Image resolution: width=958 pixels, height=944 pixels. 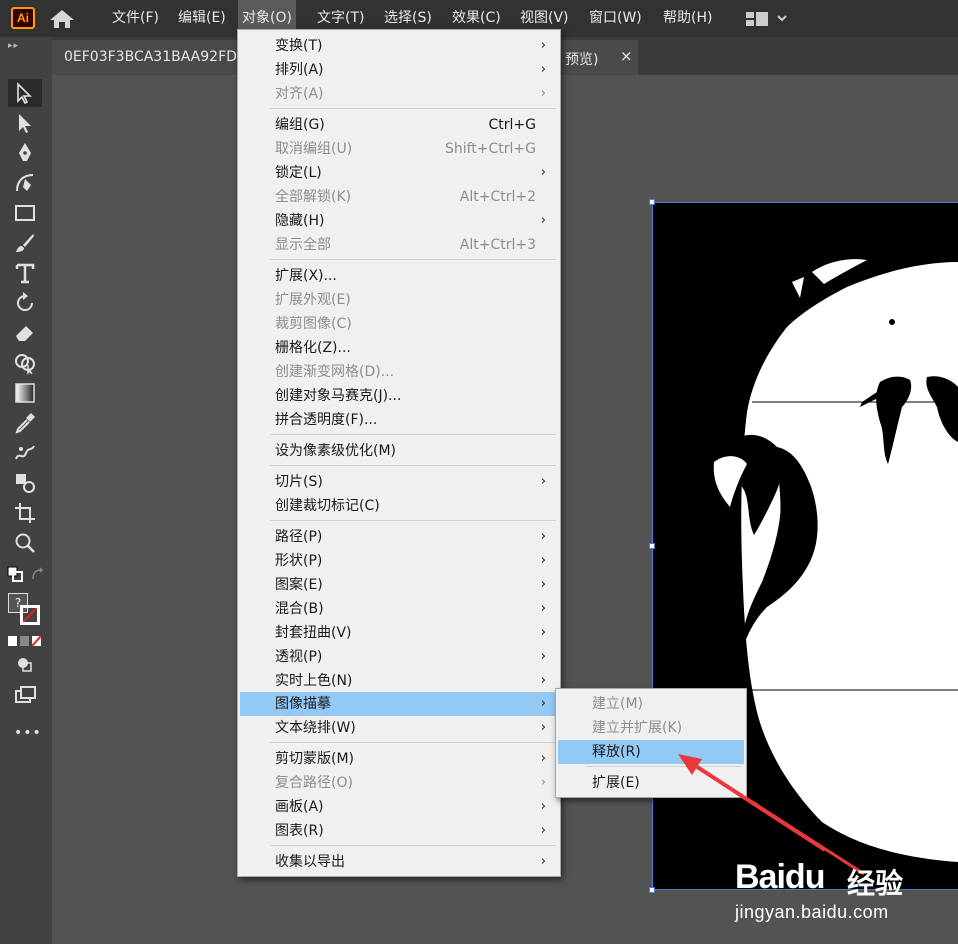 What do you see at coordinates (399, 609) in the screenshot?
I see `menu-item-blend: 混合(B) ›` at bounding box center [399, 609].